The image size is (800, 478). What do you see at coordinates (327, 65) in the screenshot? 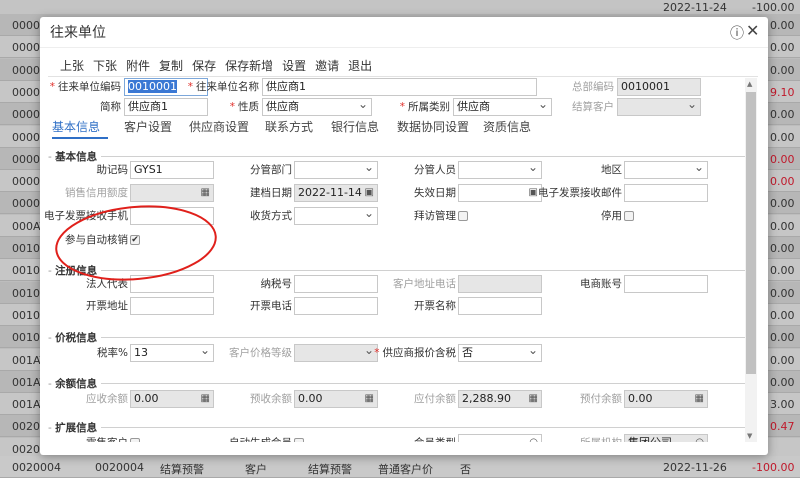
I see `toolbar-button: 邀请` at bounding box center [327, 65].